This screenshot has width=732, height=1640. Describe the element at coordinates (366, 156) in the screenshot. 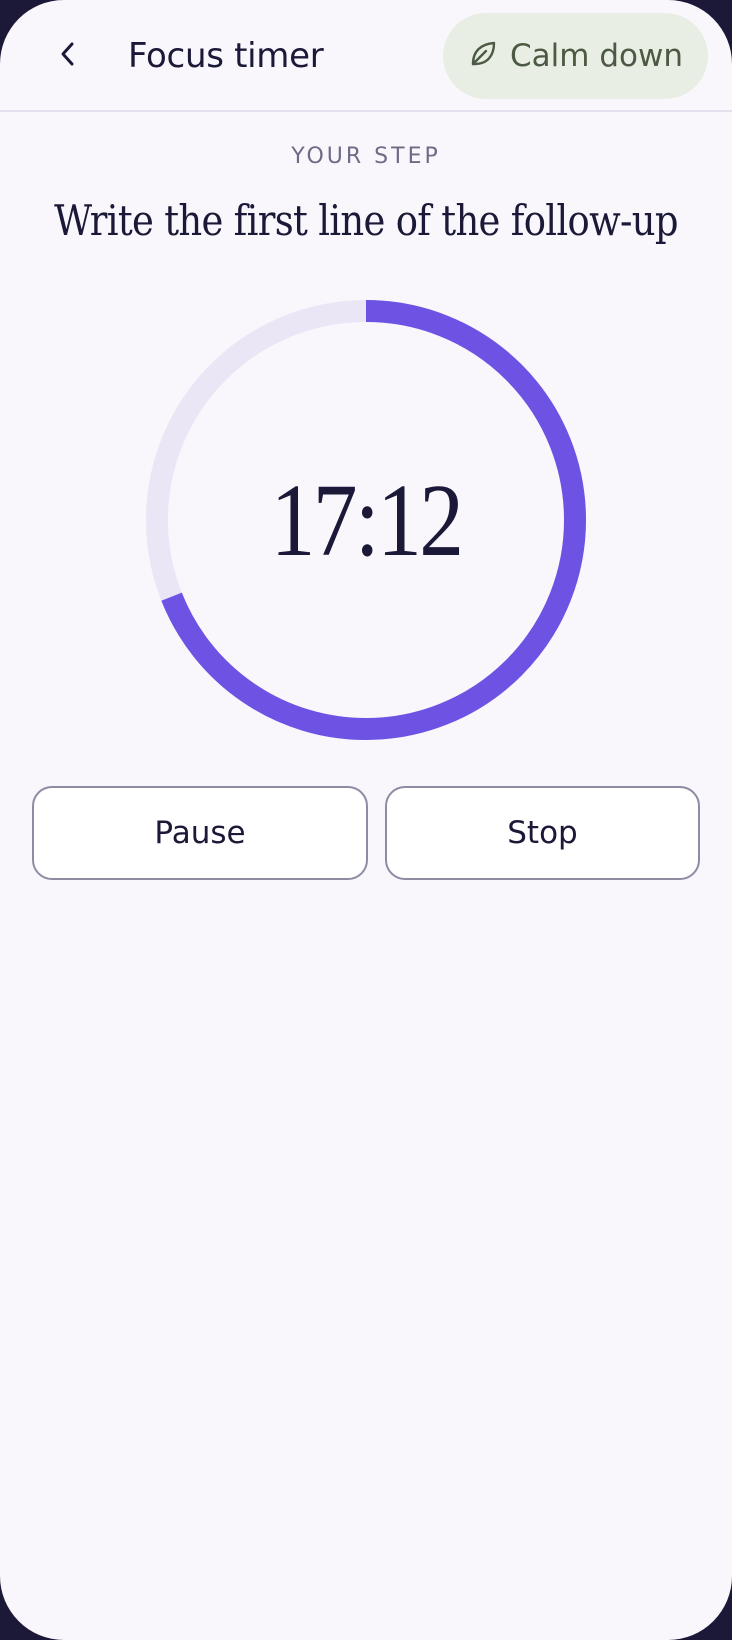

I see `step-eyebrow: YOUR STEP` at that location.